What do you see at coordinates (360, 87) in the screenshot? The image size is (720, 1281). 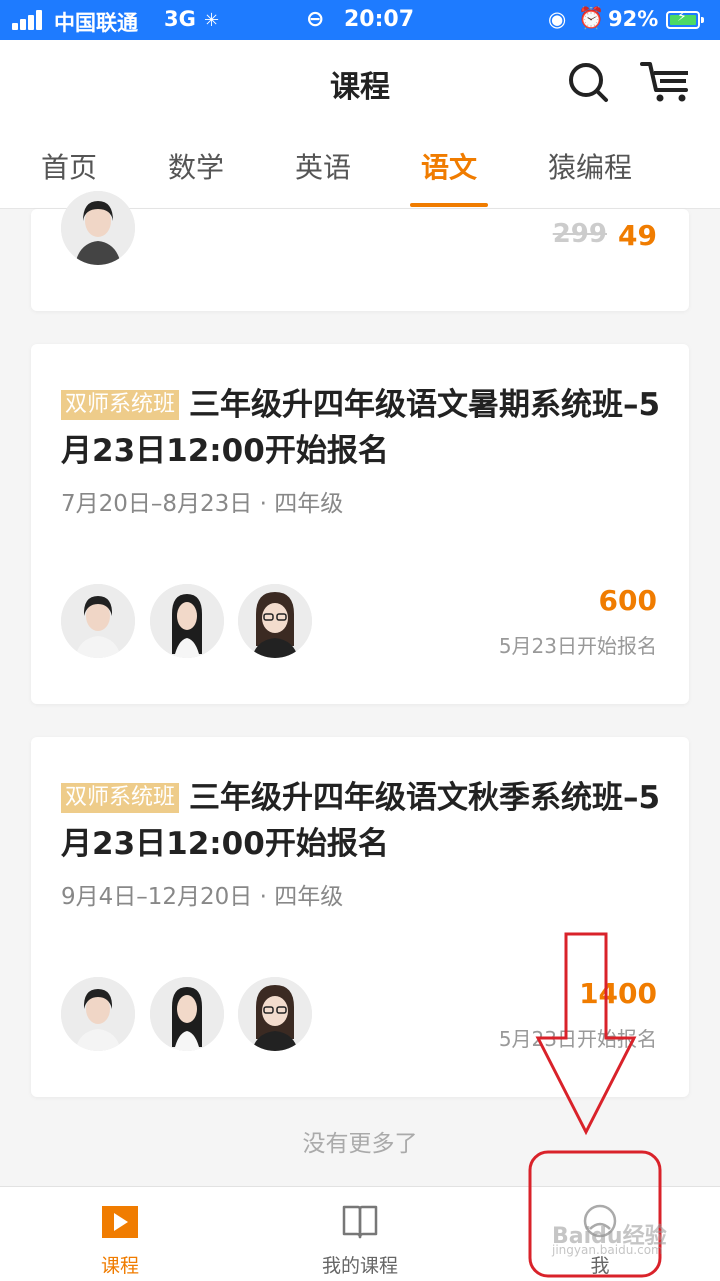 I see `page-title: 课程` at bounding box center [360, 87].